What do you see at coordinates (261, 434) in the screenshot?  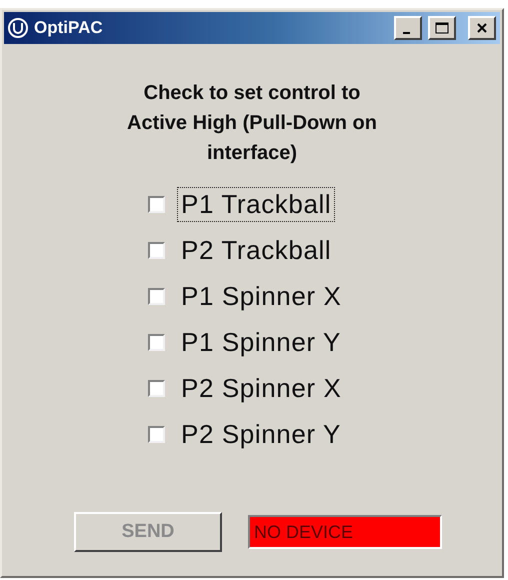 I see `checkbox-label: P2 Spinner Y` at bounding box center [261, 434].